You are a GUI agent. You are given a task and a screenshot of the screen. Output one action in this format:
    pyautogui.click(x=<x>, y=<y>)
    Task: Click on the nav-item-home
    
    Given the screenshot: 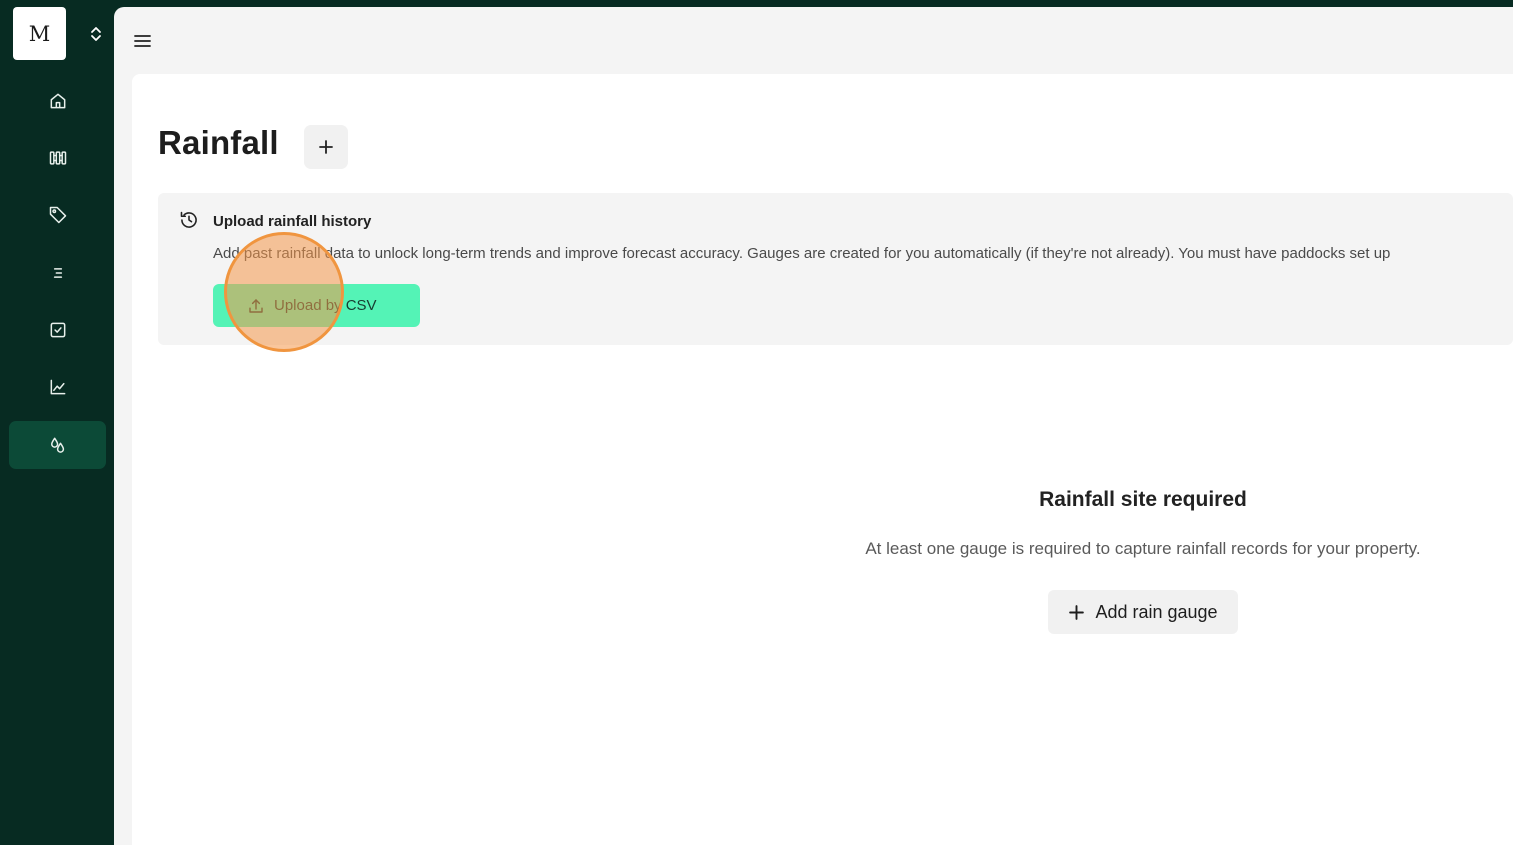 What is the action you would take?
    pyautogui.click(x=57, y=101)
    